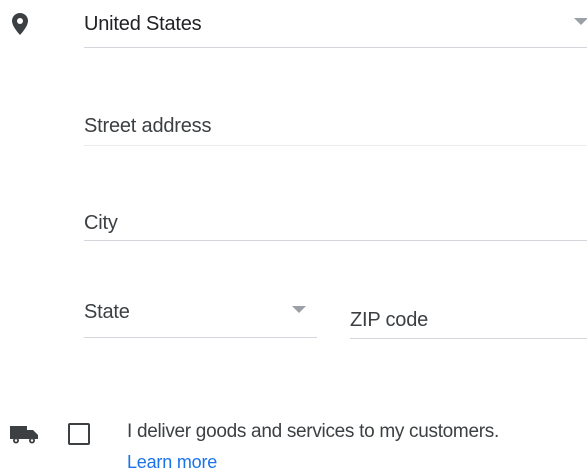  I want to click on street-address-underline, so click(335, 145).